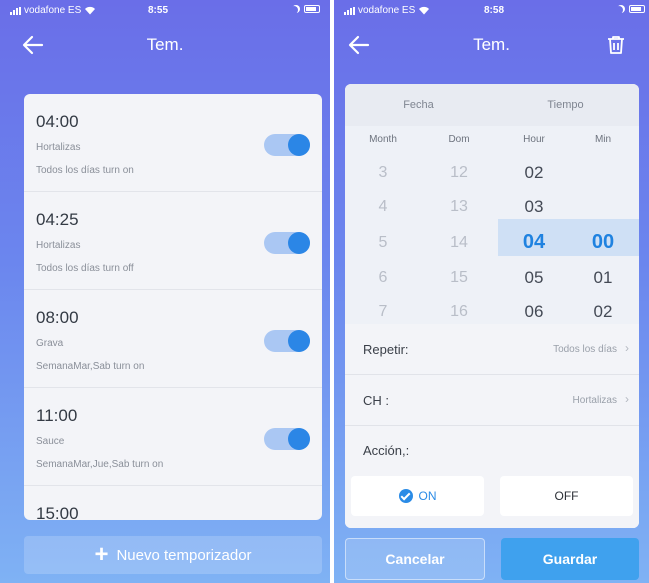 This screenshot has height=583, width=649. I want to click on picker-cell-selected: 04, so click(534, 242).